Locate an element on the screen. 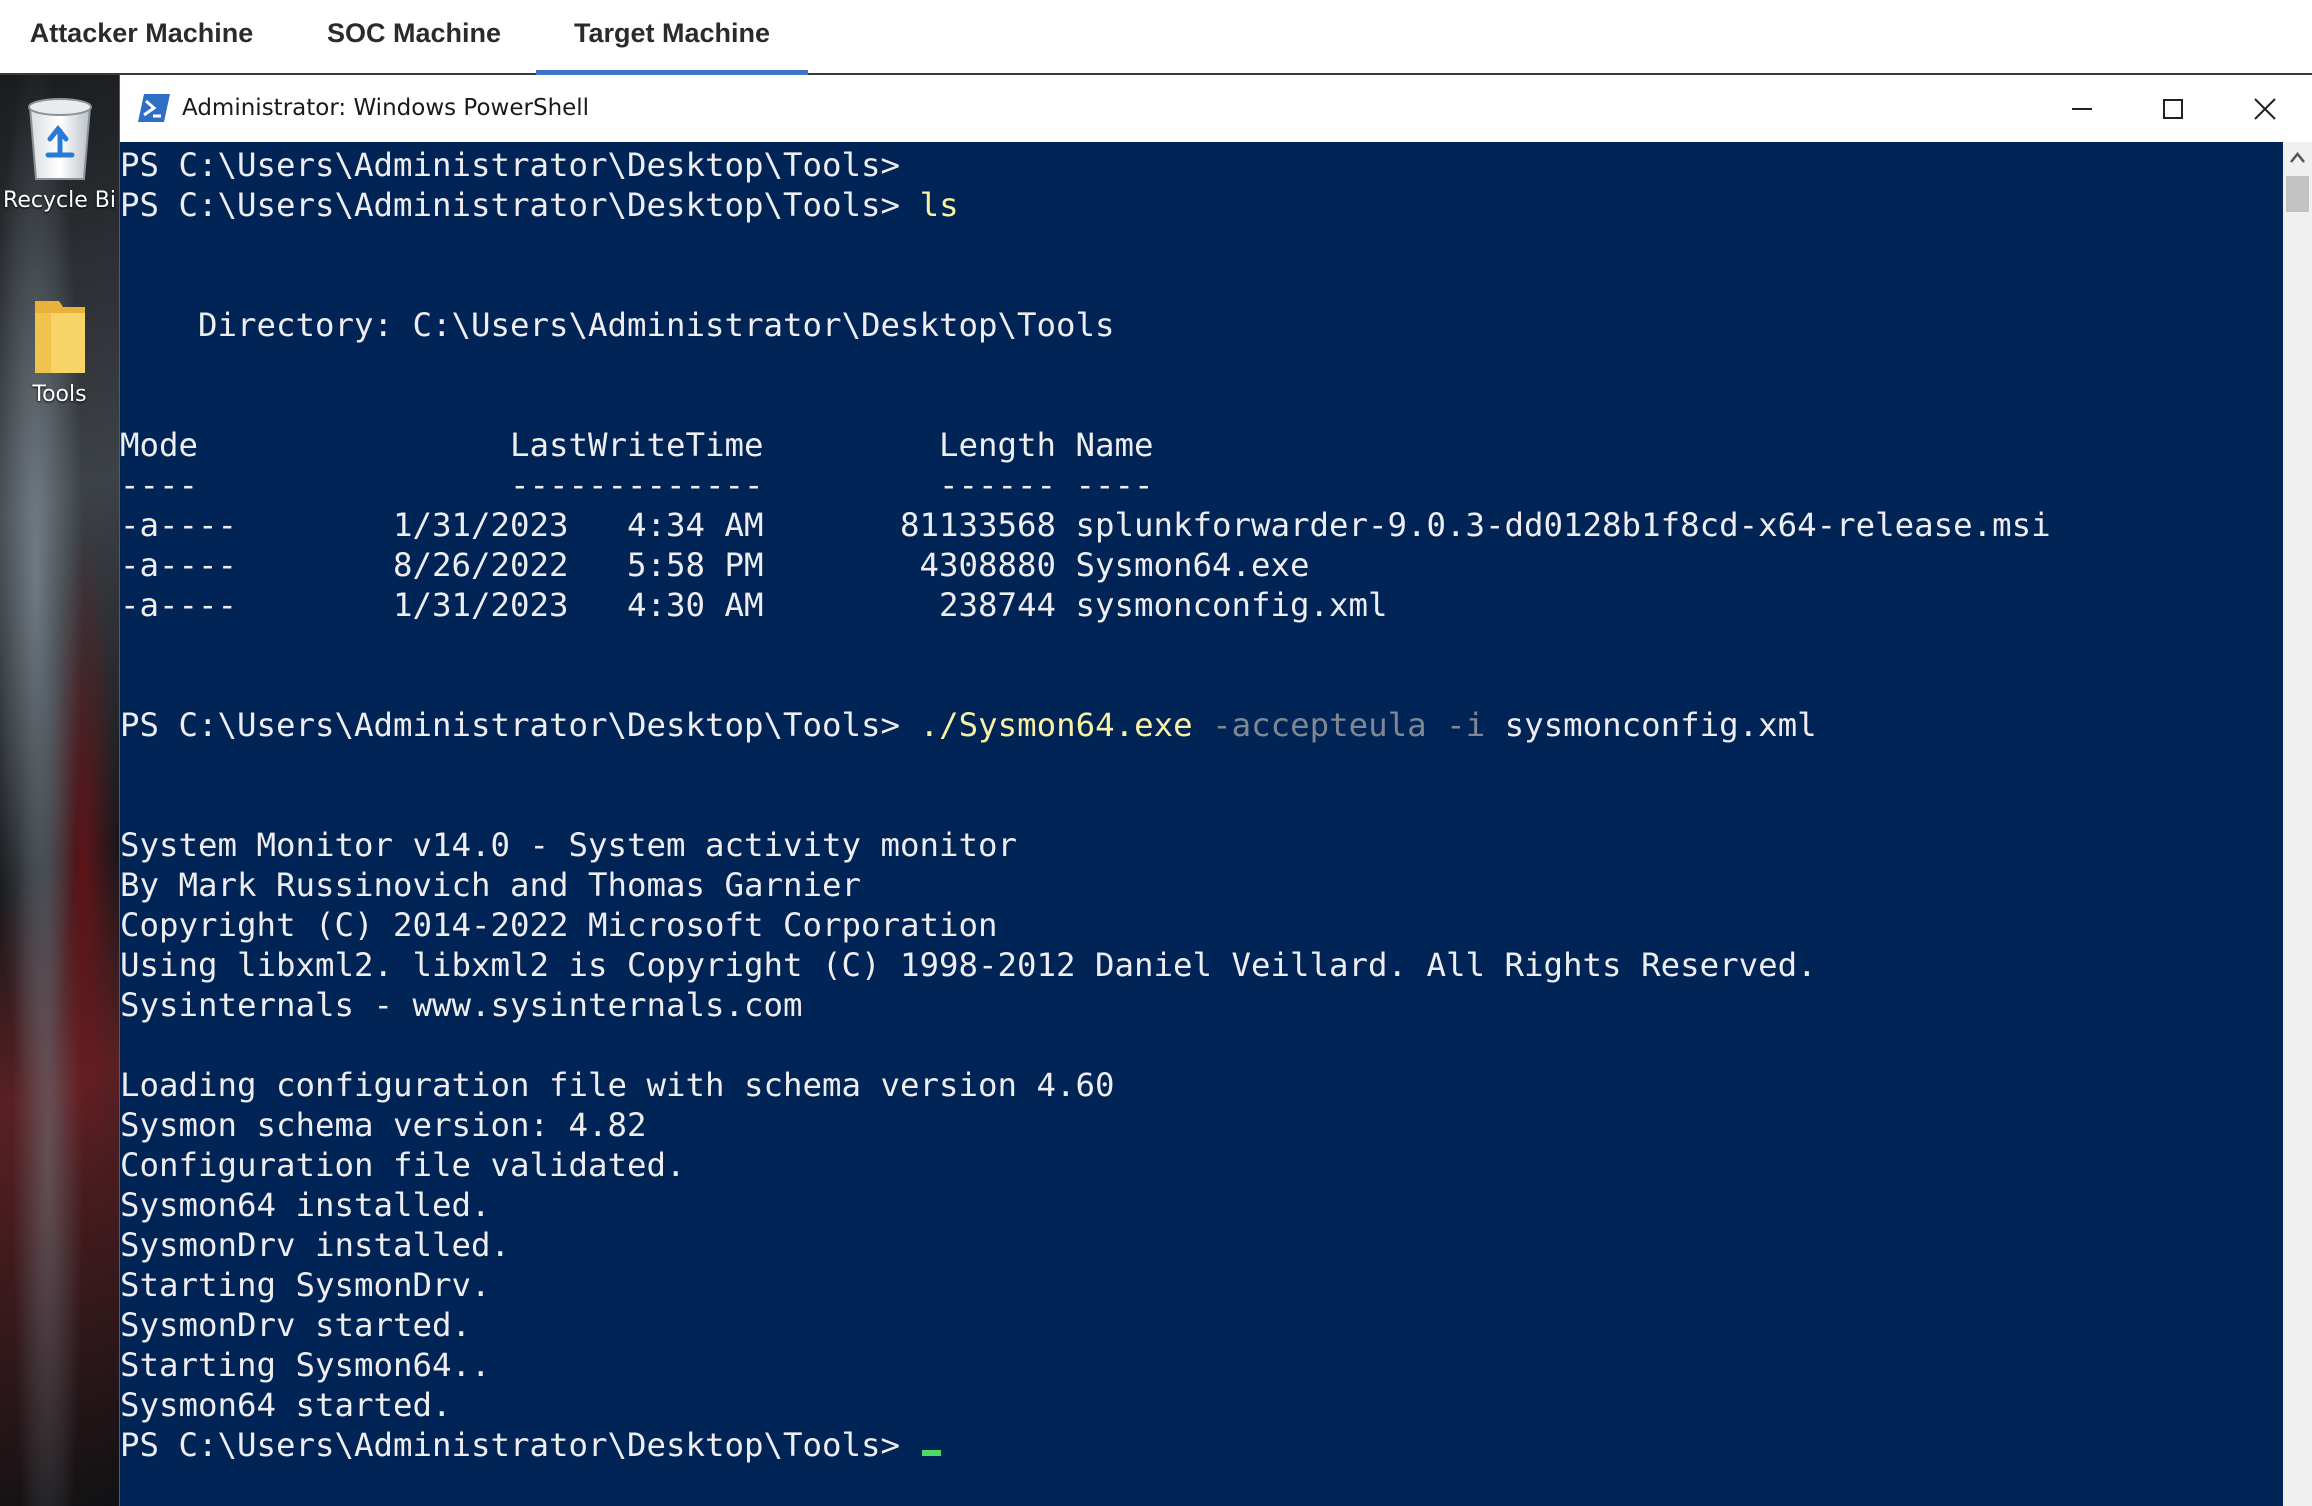 Image resolution: width=2312 pixels, height=1506 pixels. command-sysmon-exe: ./Sysmon64.exe is located at coordinates (1056, 725).